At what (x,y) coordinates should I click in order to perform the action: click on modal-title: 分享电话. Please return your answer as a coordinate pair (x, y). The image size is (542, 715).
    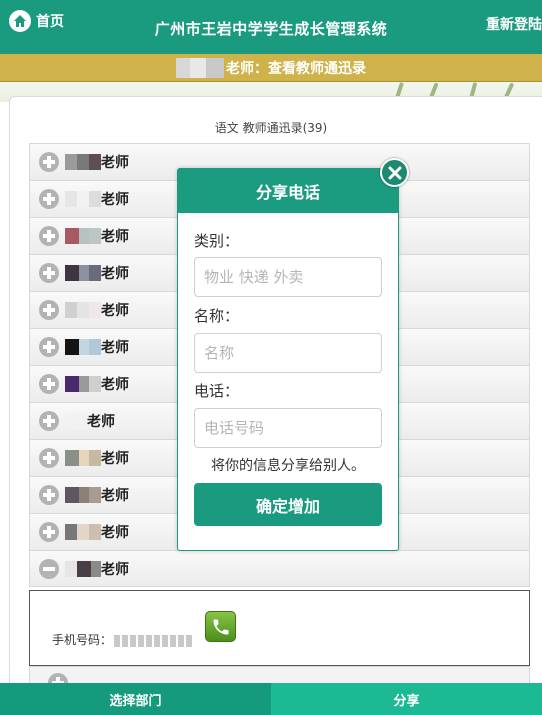
    Looking at the image, I should click on (288, 191).